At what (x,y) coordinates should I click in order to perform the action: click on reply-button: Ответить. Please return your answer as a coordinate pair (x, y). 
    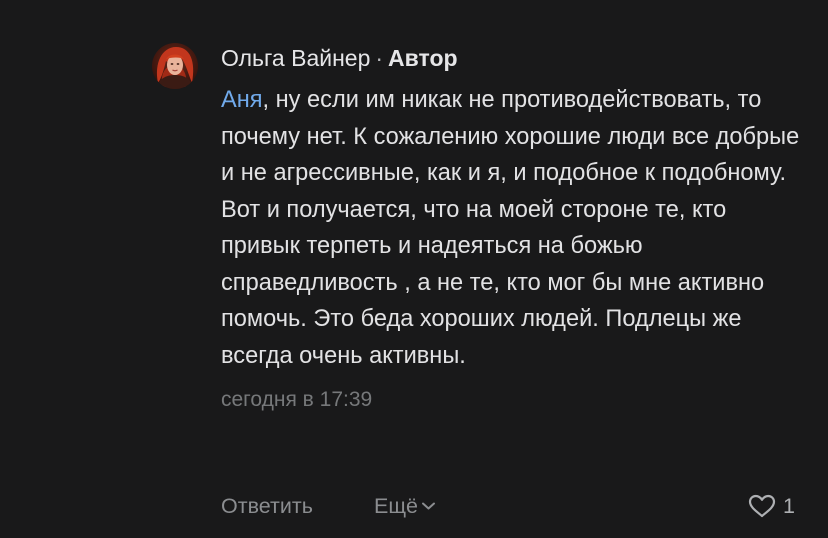
    Looking at the image, I should click on (267, 506).